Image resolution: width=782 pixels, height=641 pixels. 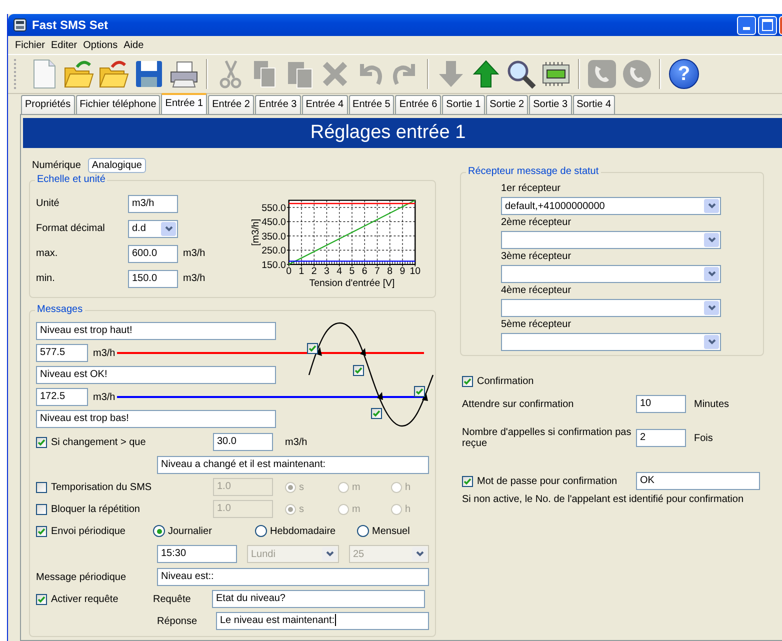 I want to click on wait-field: 10, so click(x=661, y=404).